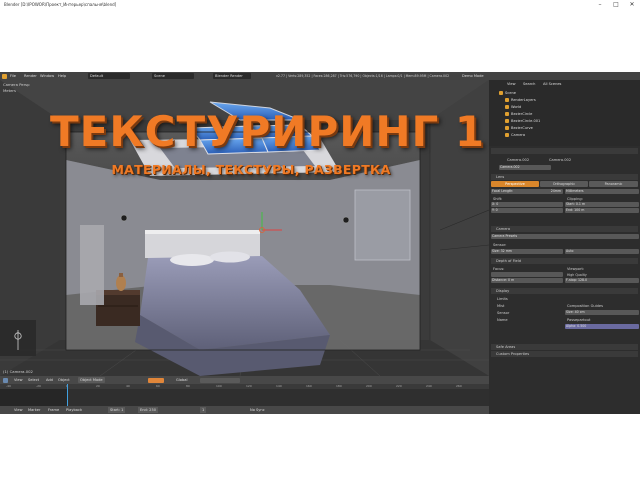  What do you see at coordinates (527, 251) in the screenshot?
I see `sensor-size-field: Size: 32 mm` at bounding box center [527, 251].